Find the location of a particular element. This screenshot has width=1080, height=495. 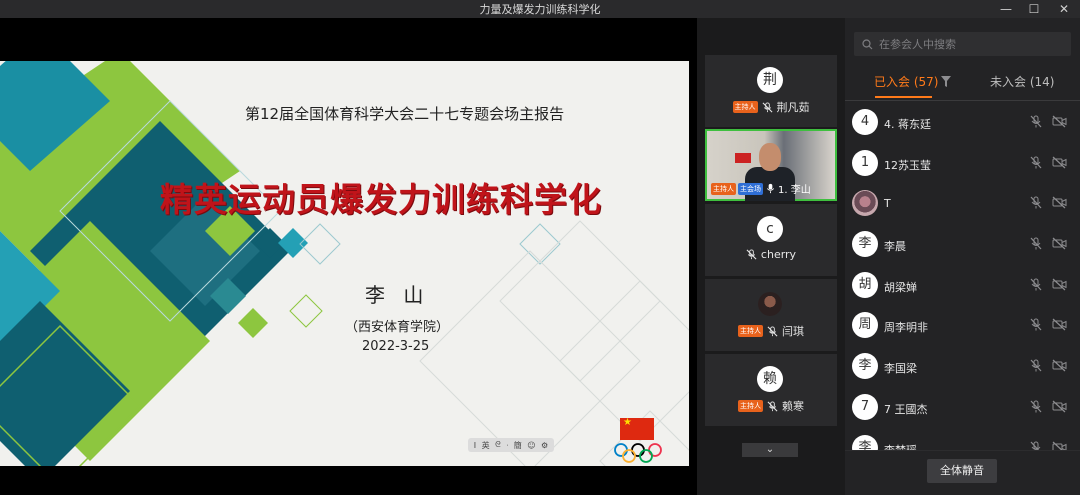

avatar: 4 is located at coordinates (865, 122).